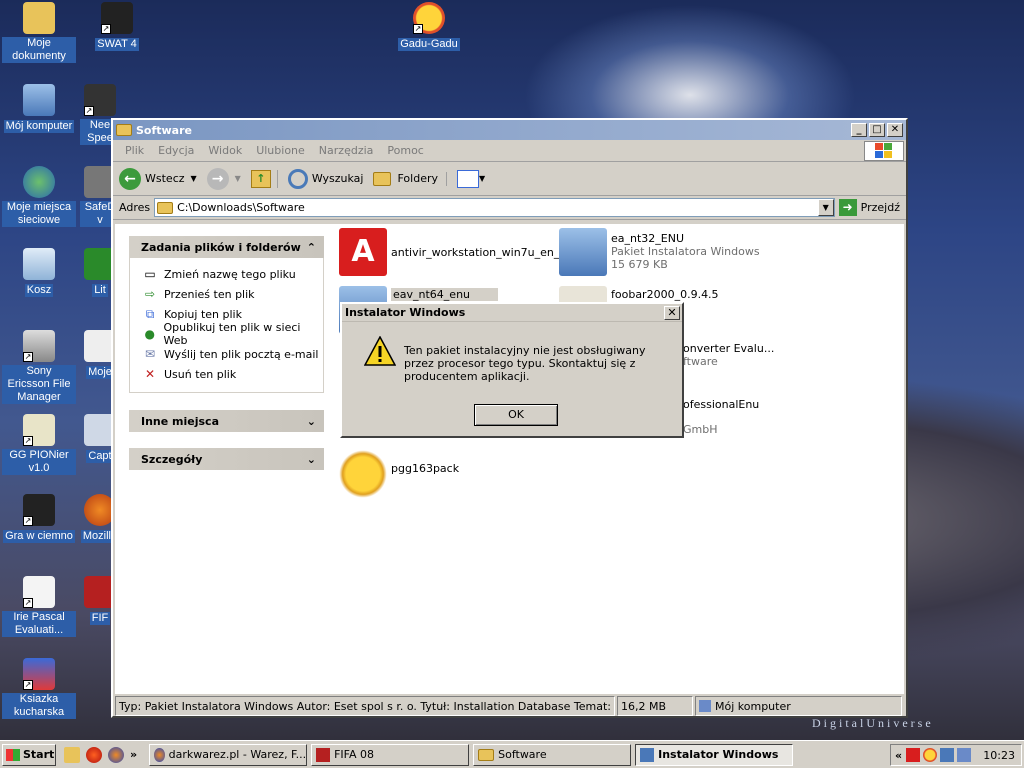 Image resolution: width=1024 pixels, height=768 pixels. What do you see at coordinates (859, 130) in the screenshot?
I see `minimize-button: _` at bounding box center [859, 130].